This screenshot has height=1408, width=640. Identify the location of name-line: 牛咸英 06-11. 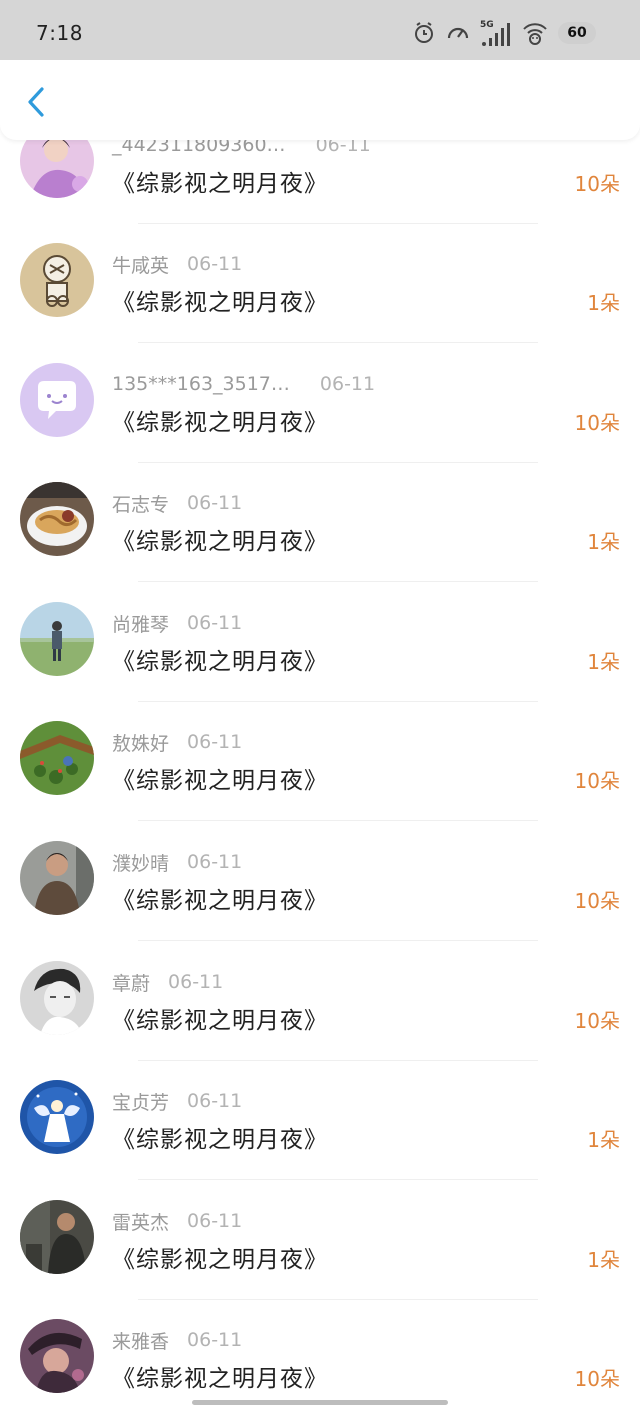
(177, 264).